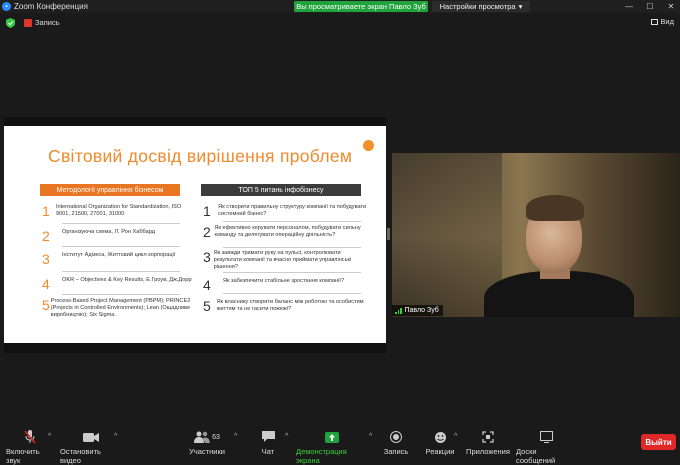  I want to click on participants-count: 63, so click(216, 437).